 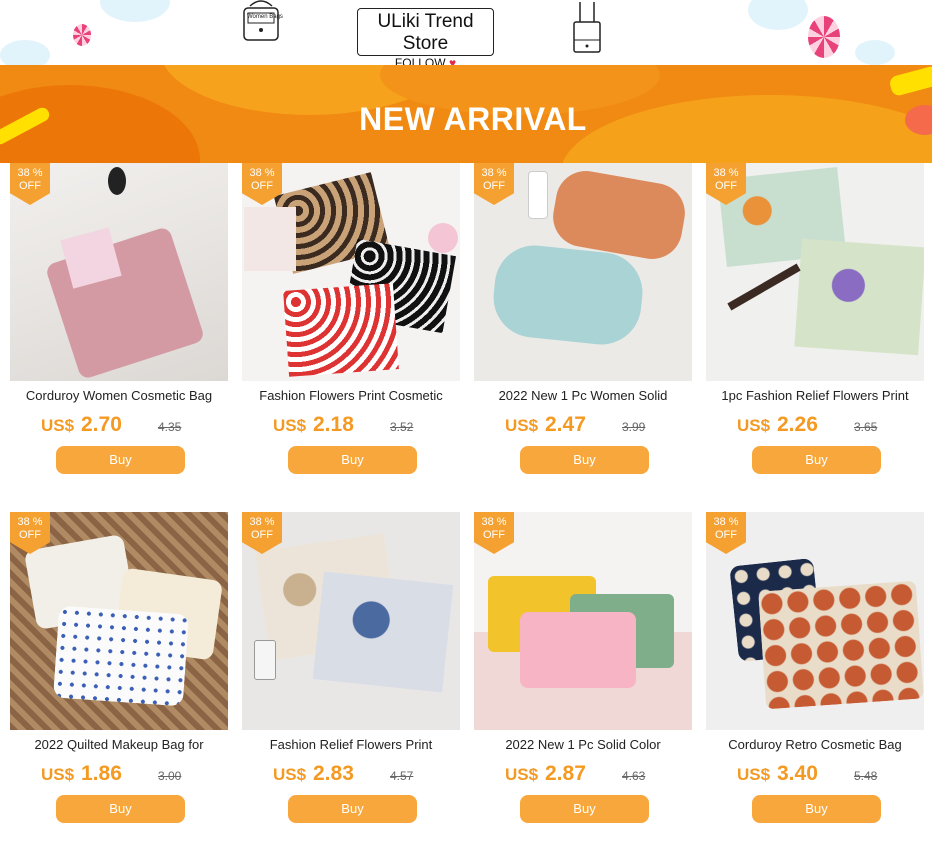 I want to click on price-row: US$ 2.47 3.99, so click(x=583, y=426).